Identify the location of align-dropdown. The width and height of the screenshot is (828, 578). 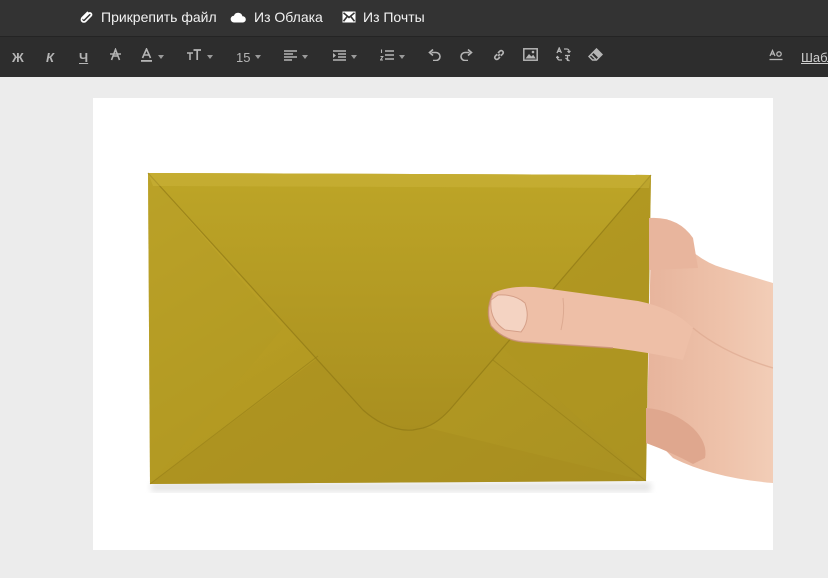
(296, 57).